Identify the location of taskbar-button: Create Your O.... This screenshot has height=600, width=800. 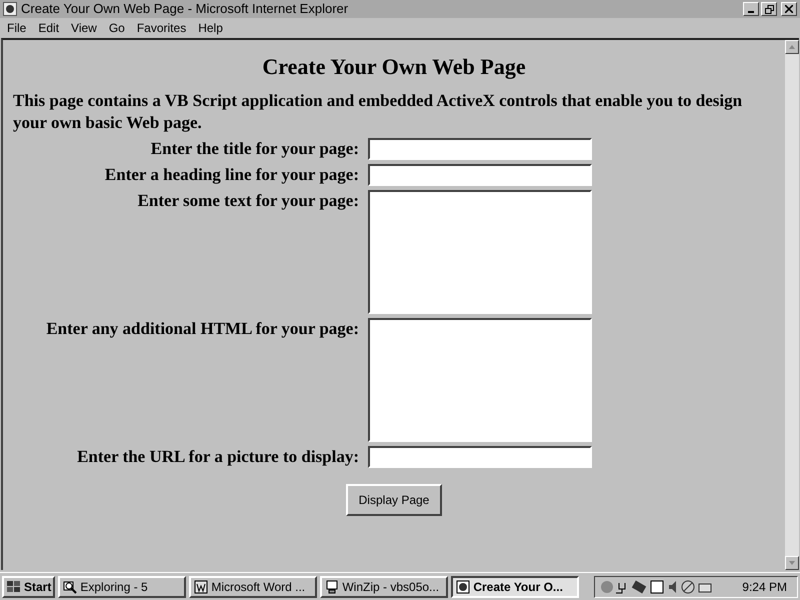
(515, 587).